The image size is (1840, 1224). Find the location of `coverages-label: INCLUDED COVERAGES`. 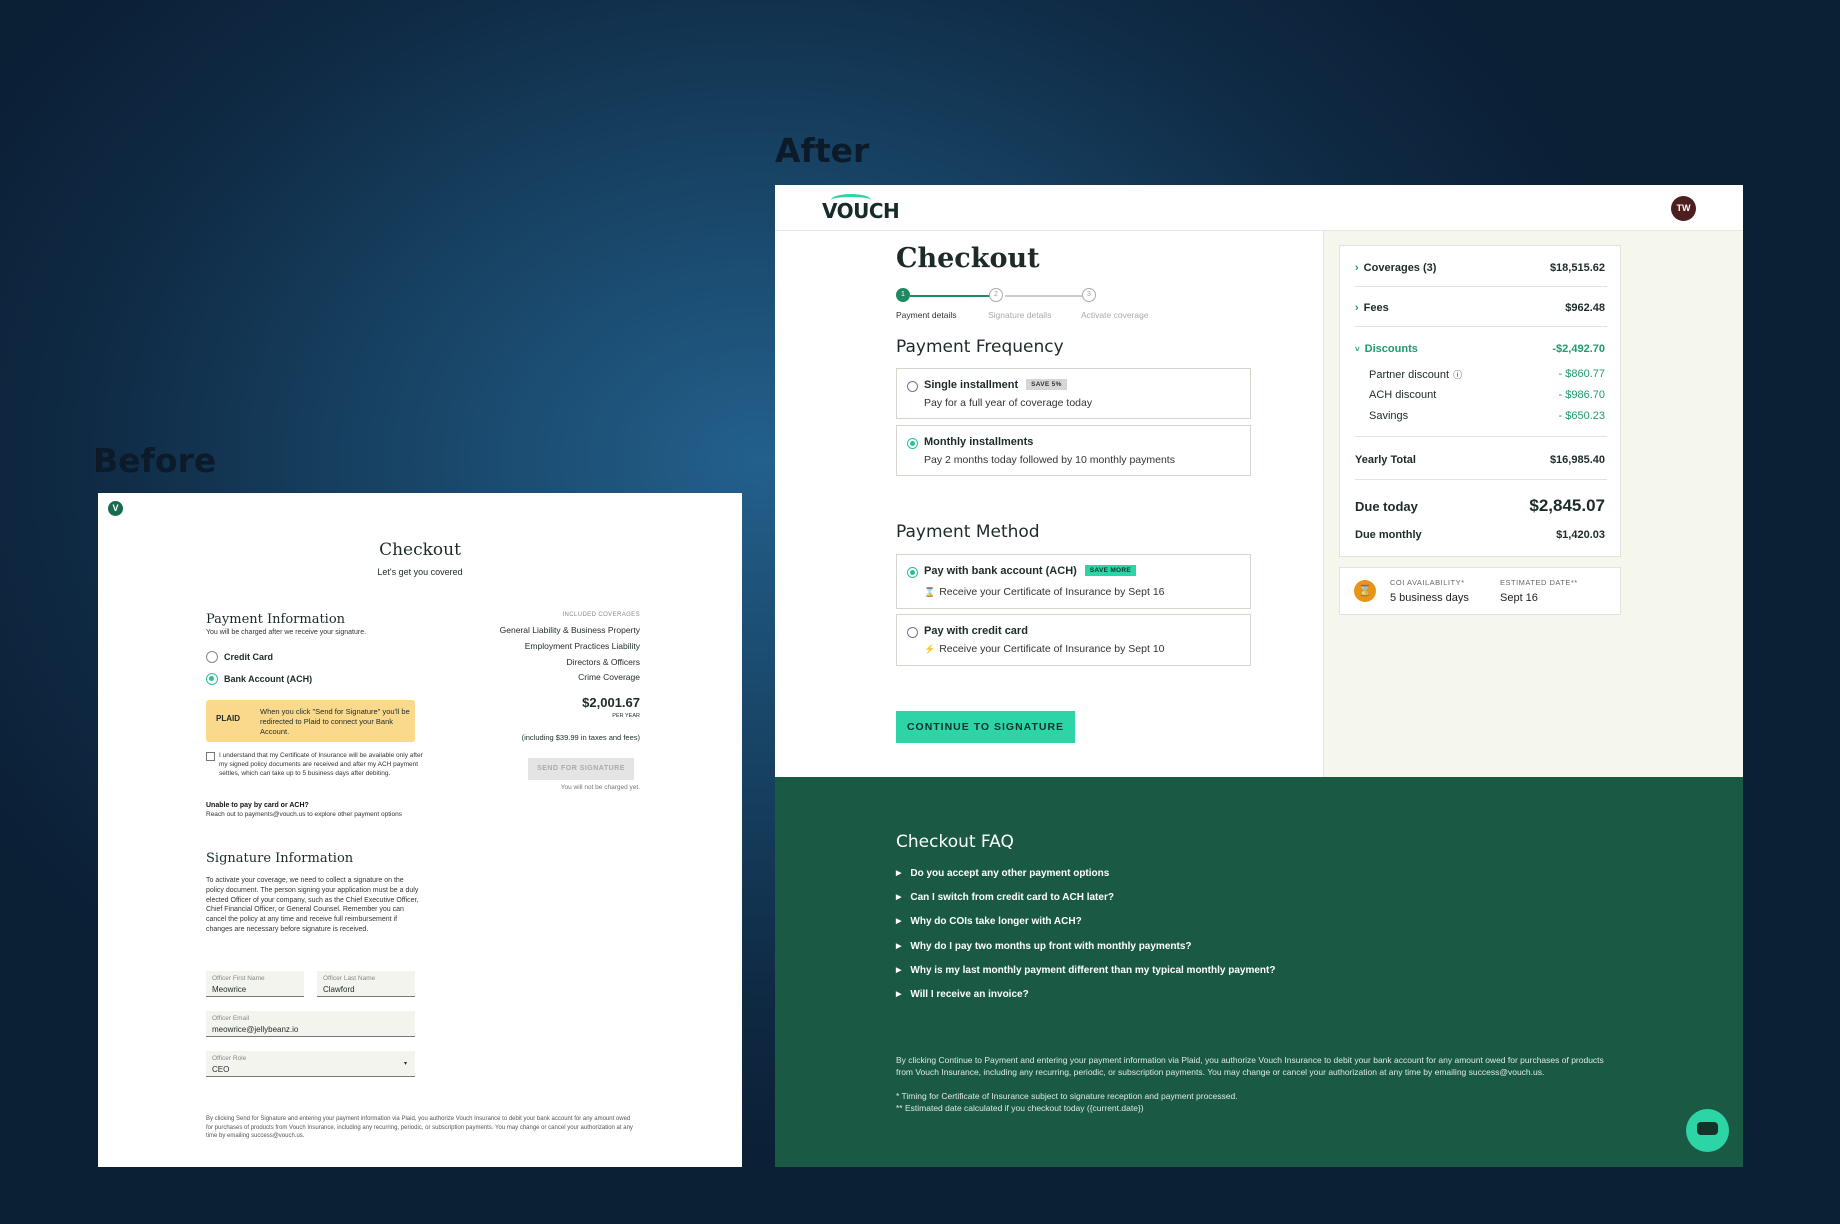

coverages-label: INCLUDED COVERAGES is located at coordinates (601, 615).